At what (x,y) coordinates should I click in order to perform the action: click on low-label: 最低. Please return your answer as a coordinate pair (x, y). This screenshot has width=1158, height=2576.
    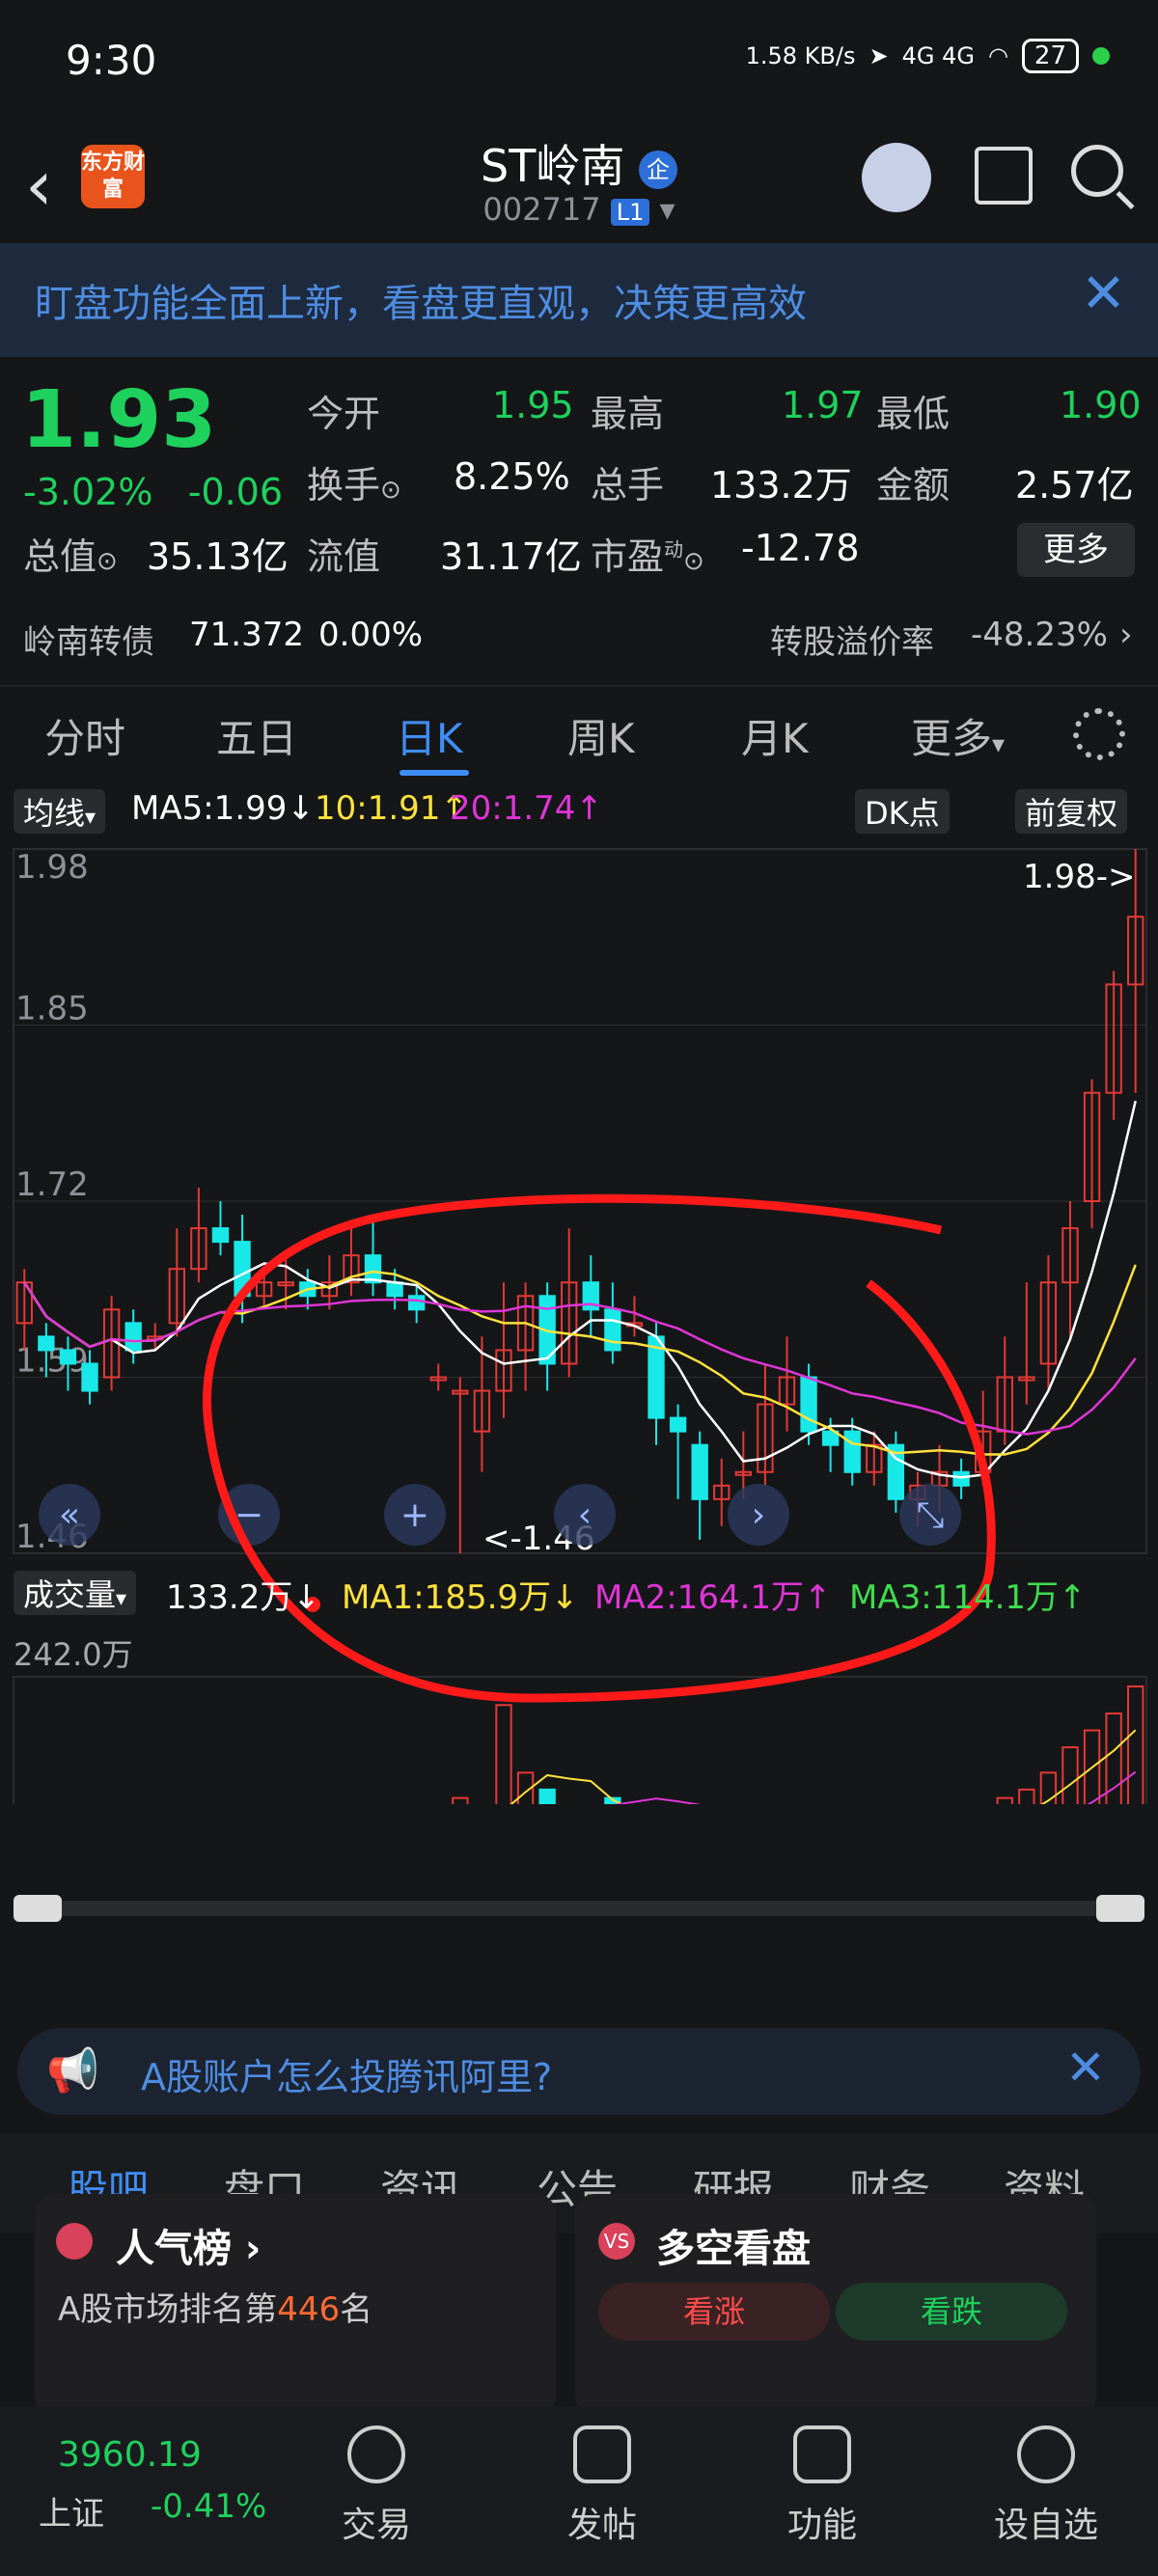
    Looking at the image, I should click on (913, 414).